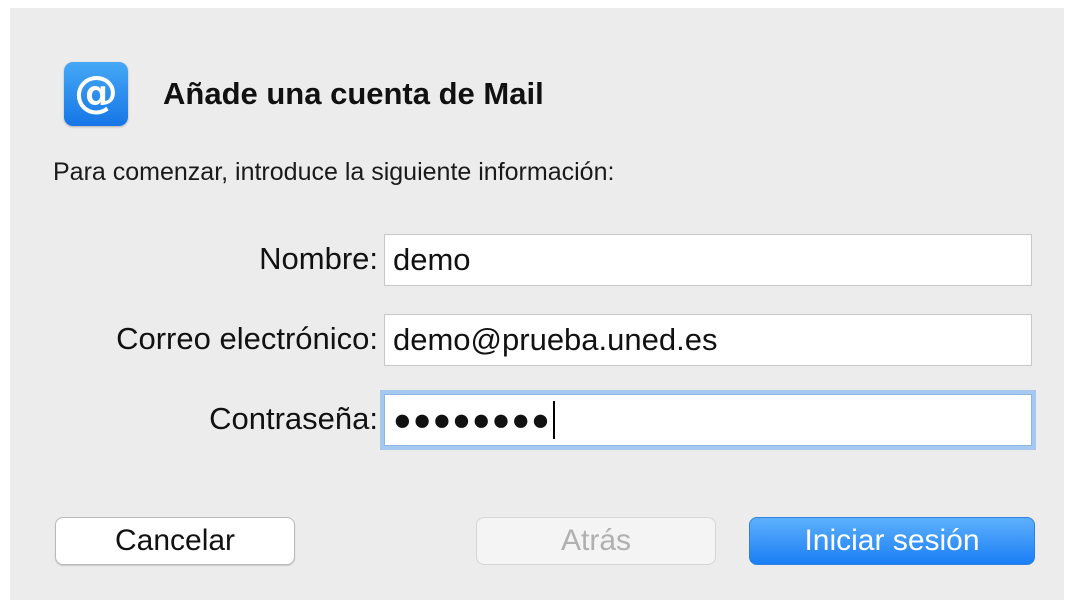 Image resolution: width=1071 pixels, height=600 pixels. What do you see at coordinates (708, 260) in the screenshot?
I see `name-field: demo` at bounding box center [708, 260].